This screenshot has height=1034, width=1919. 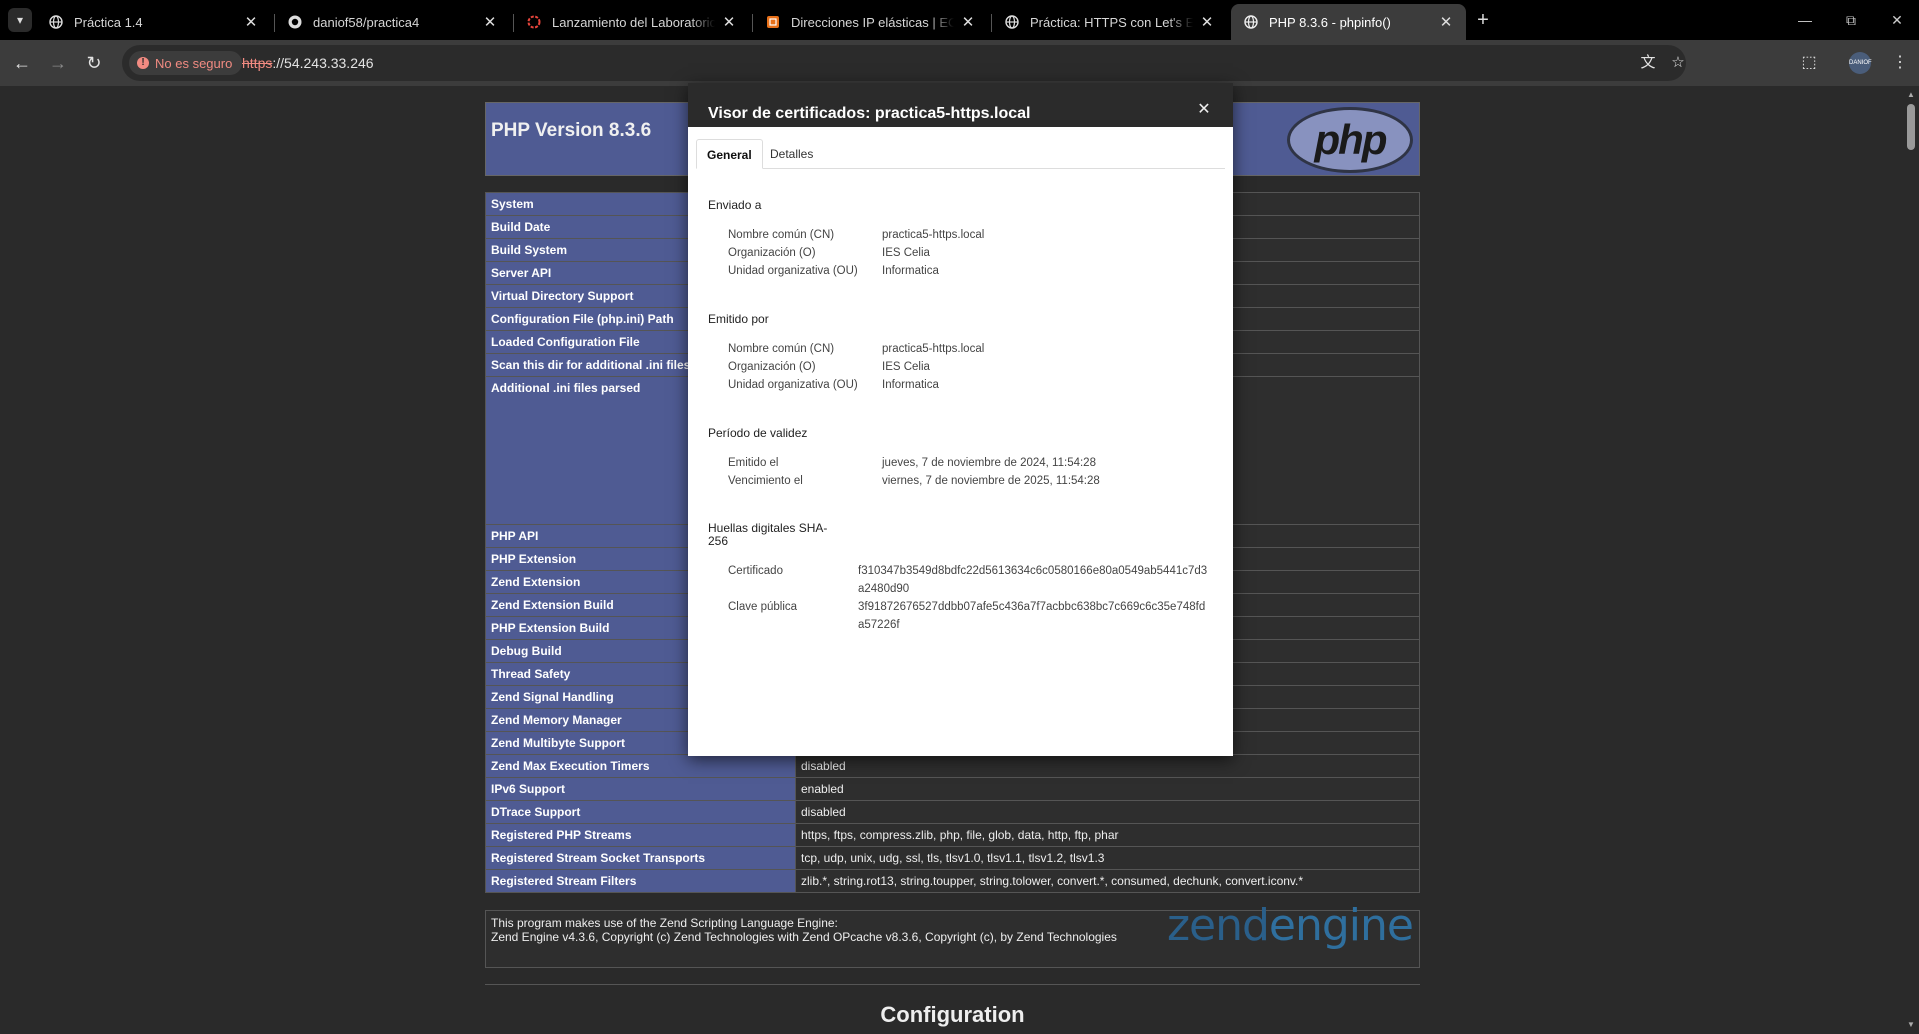 What do you see at coordinates (758, 433) in the screenshot?
I see `validity-heading: Período de validez` at bounding box center [758, 433].